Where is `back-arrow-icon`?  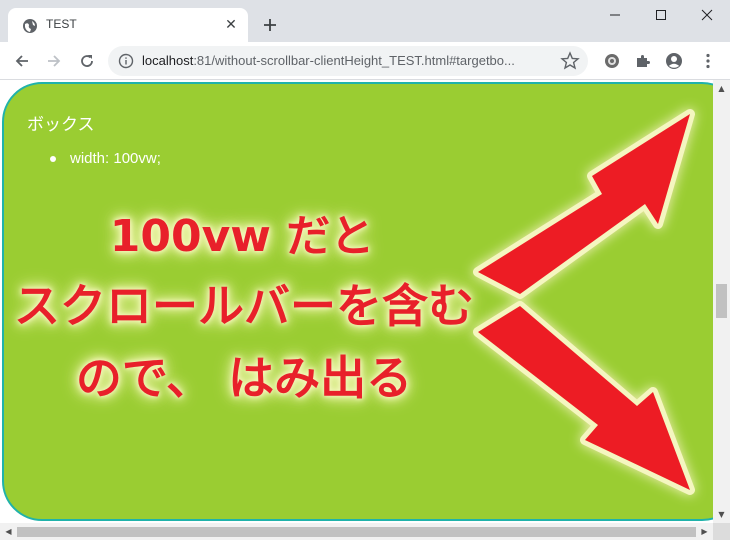 back-arrow-icon is located at coordinates (22, 61).